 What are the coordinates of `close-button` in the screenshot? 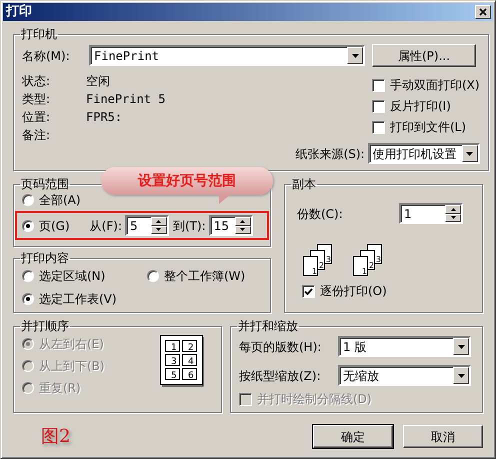 It's located at (483, 12).